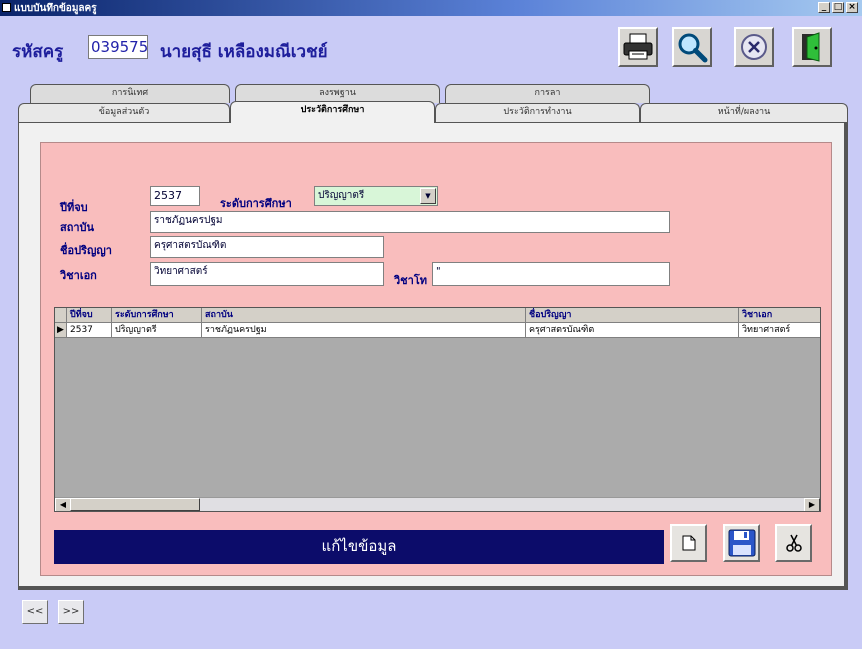 The image size is (862, 649). I want to click on cell-year: 2537, so click(89, 330).